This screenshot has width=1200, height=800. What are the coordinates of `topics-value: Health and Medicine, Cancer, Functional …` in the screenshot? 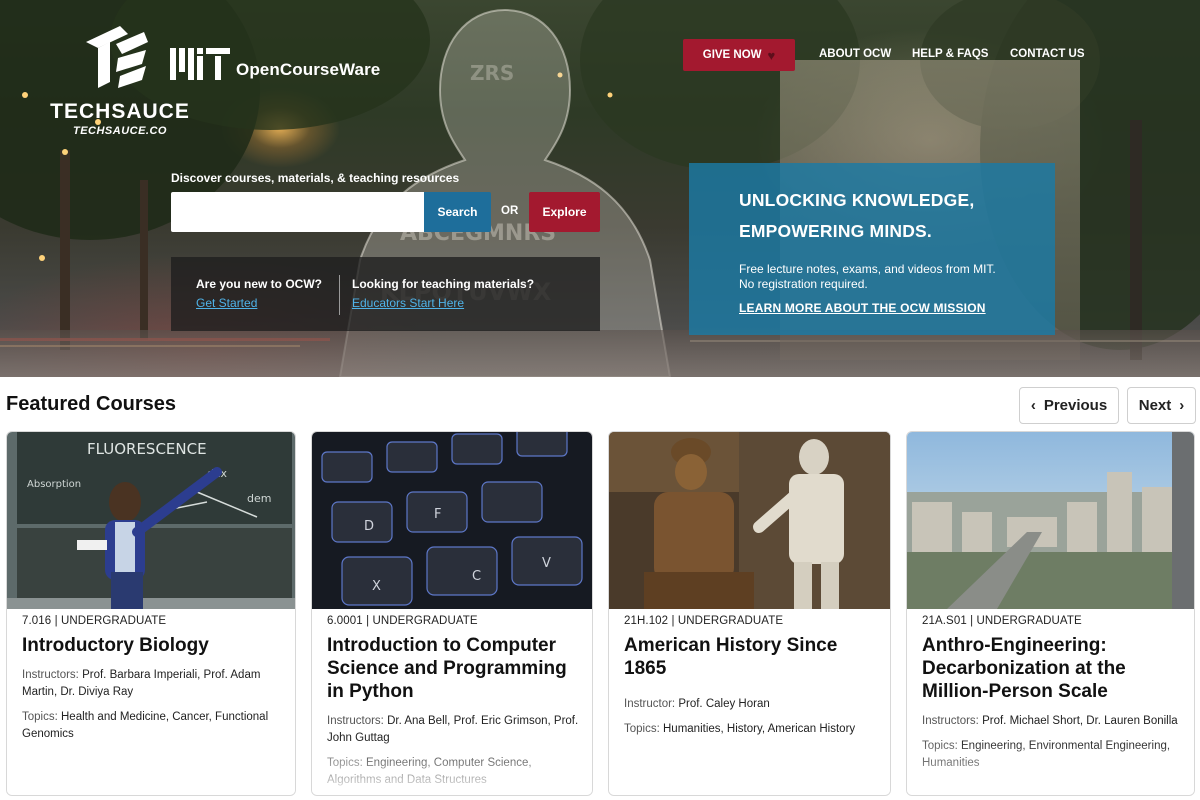 It's located at (145, 725).